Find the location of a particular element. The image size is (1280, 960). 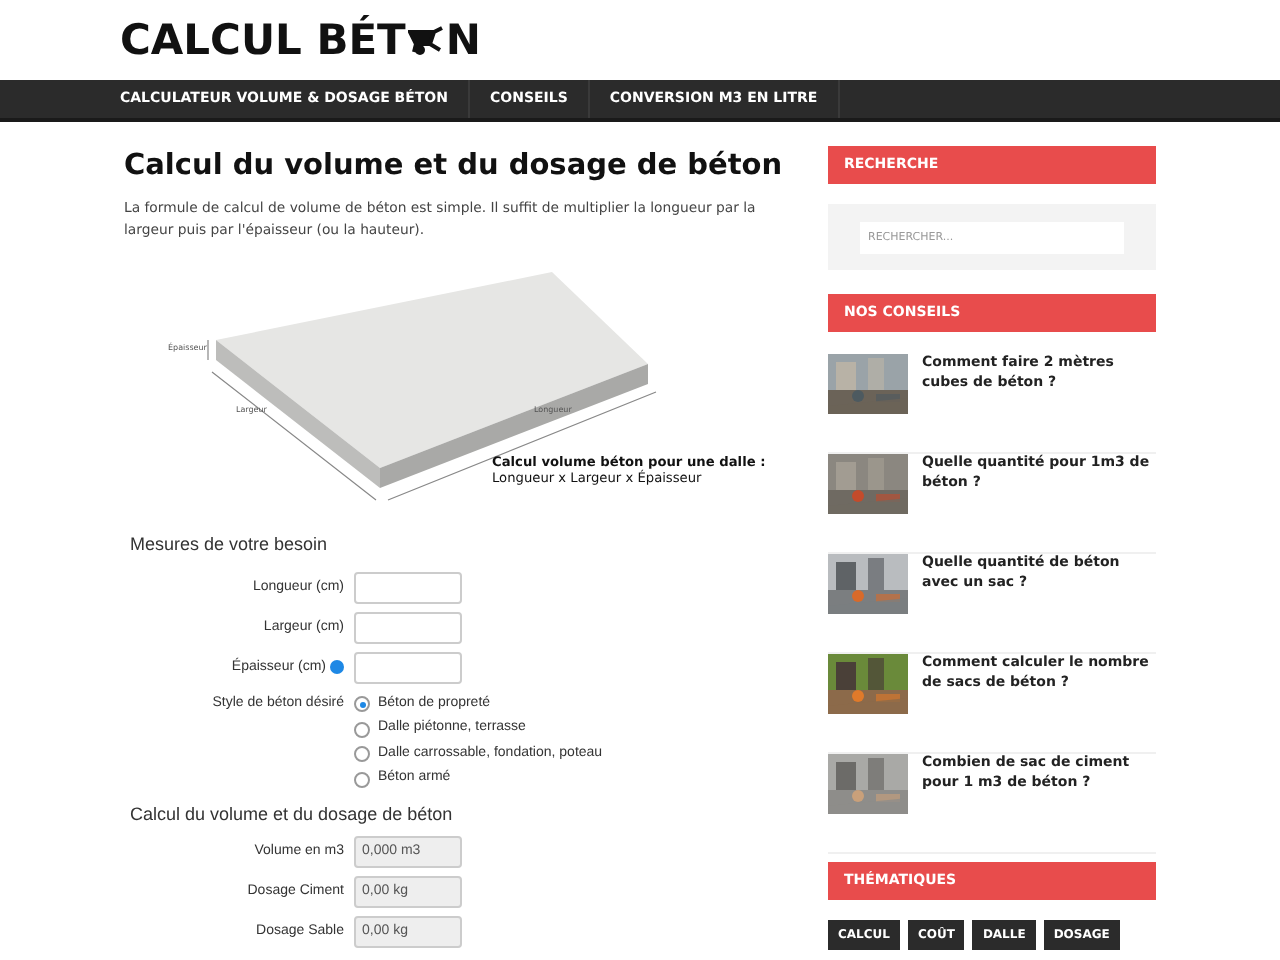

logo-text: CALCUL BÉT is located at coordinates (263, 40).